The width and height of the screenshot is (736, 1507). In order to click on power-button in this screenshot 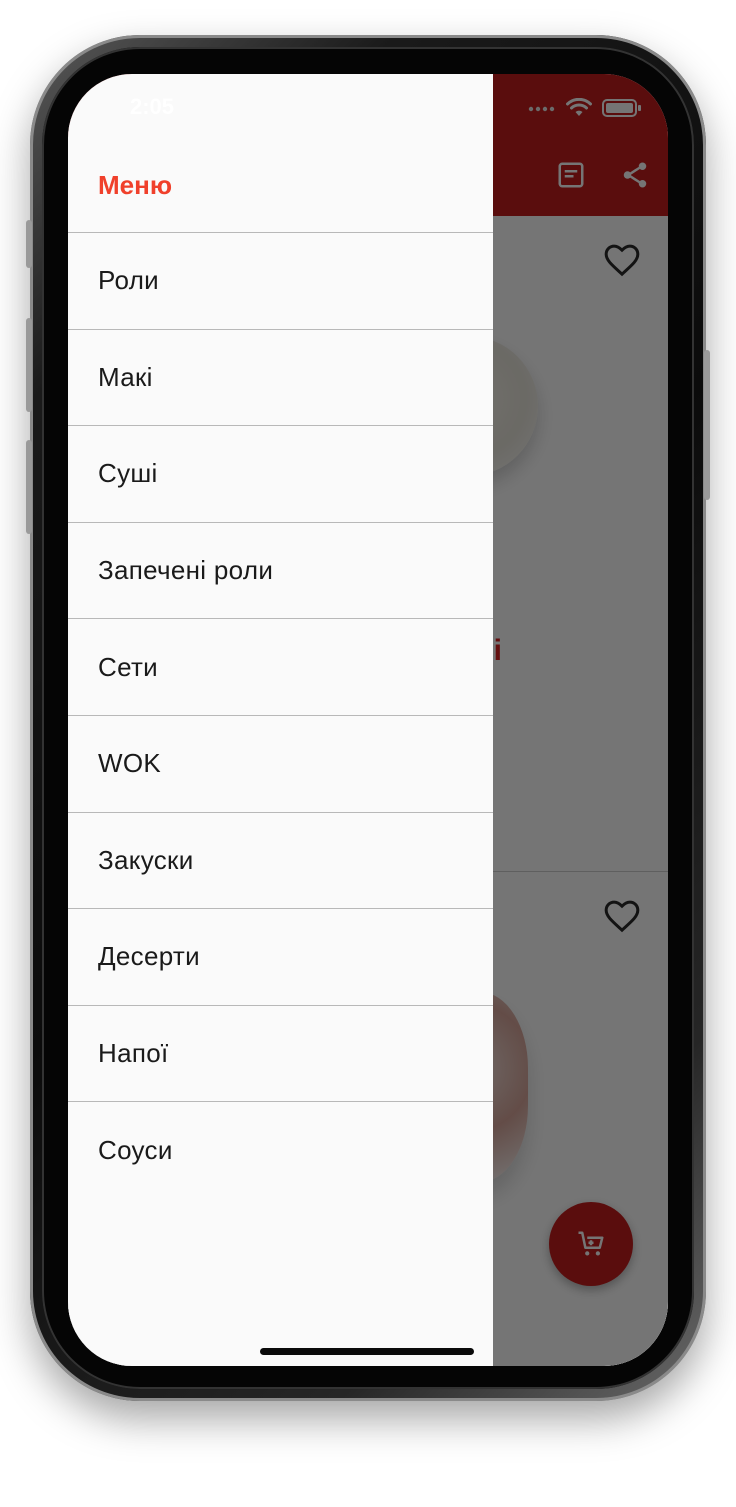, I will do `click(707, 425)`.